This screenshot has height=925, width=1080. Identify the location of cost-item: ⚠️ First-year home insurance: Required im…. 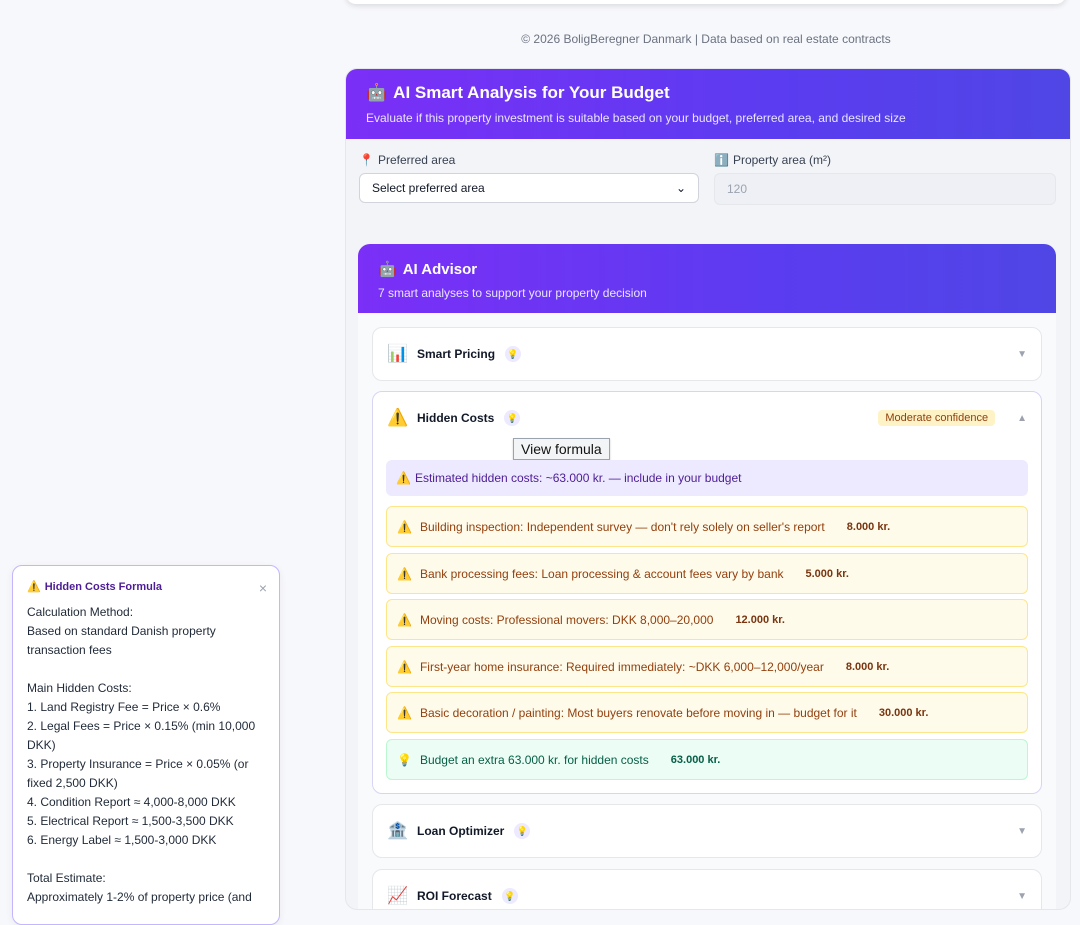
(707, 666).